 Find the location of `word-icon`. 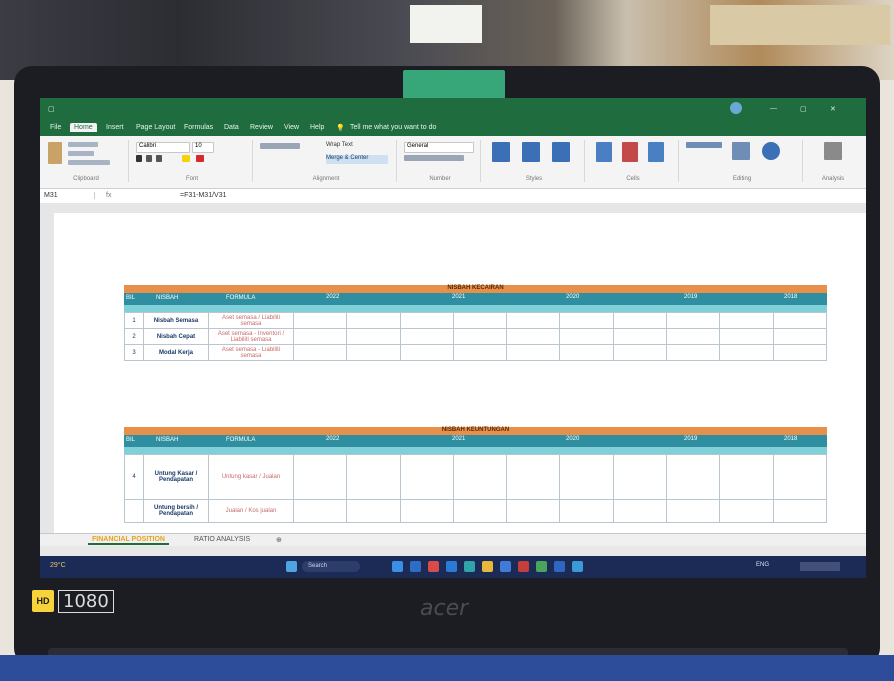

word-icon is located at coordinates (559, 566).